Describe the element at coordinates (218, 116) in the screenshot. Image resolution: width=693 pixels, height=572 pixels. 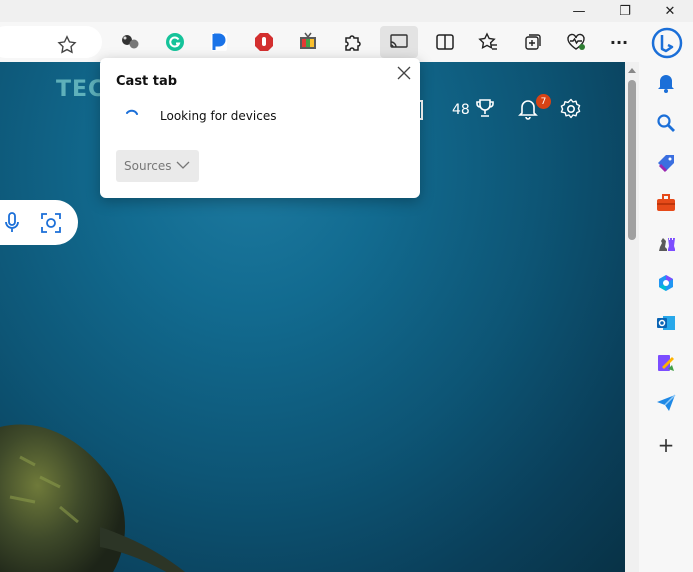
I see `cast-status-text: Looking for devices` at that location.